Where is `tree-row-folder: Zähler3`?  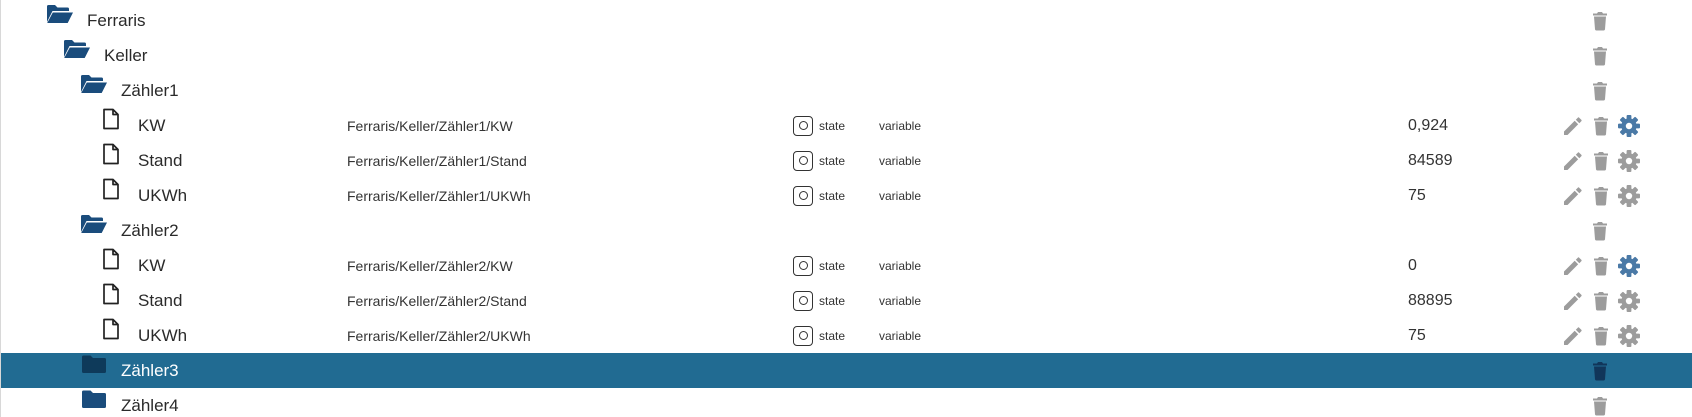 tree-row-folder: Zähler3 is located at coordinates (846, 370).